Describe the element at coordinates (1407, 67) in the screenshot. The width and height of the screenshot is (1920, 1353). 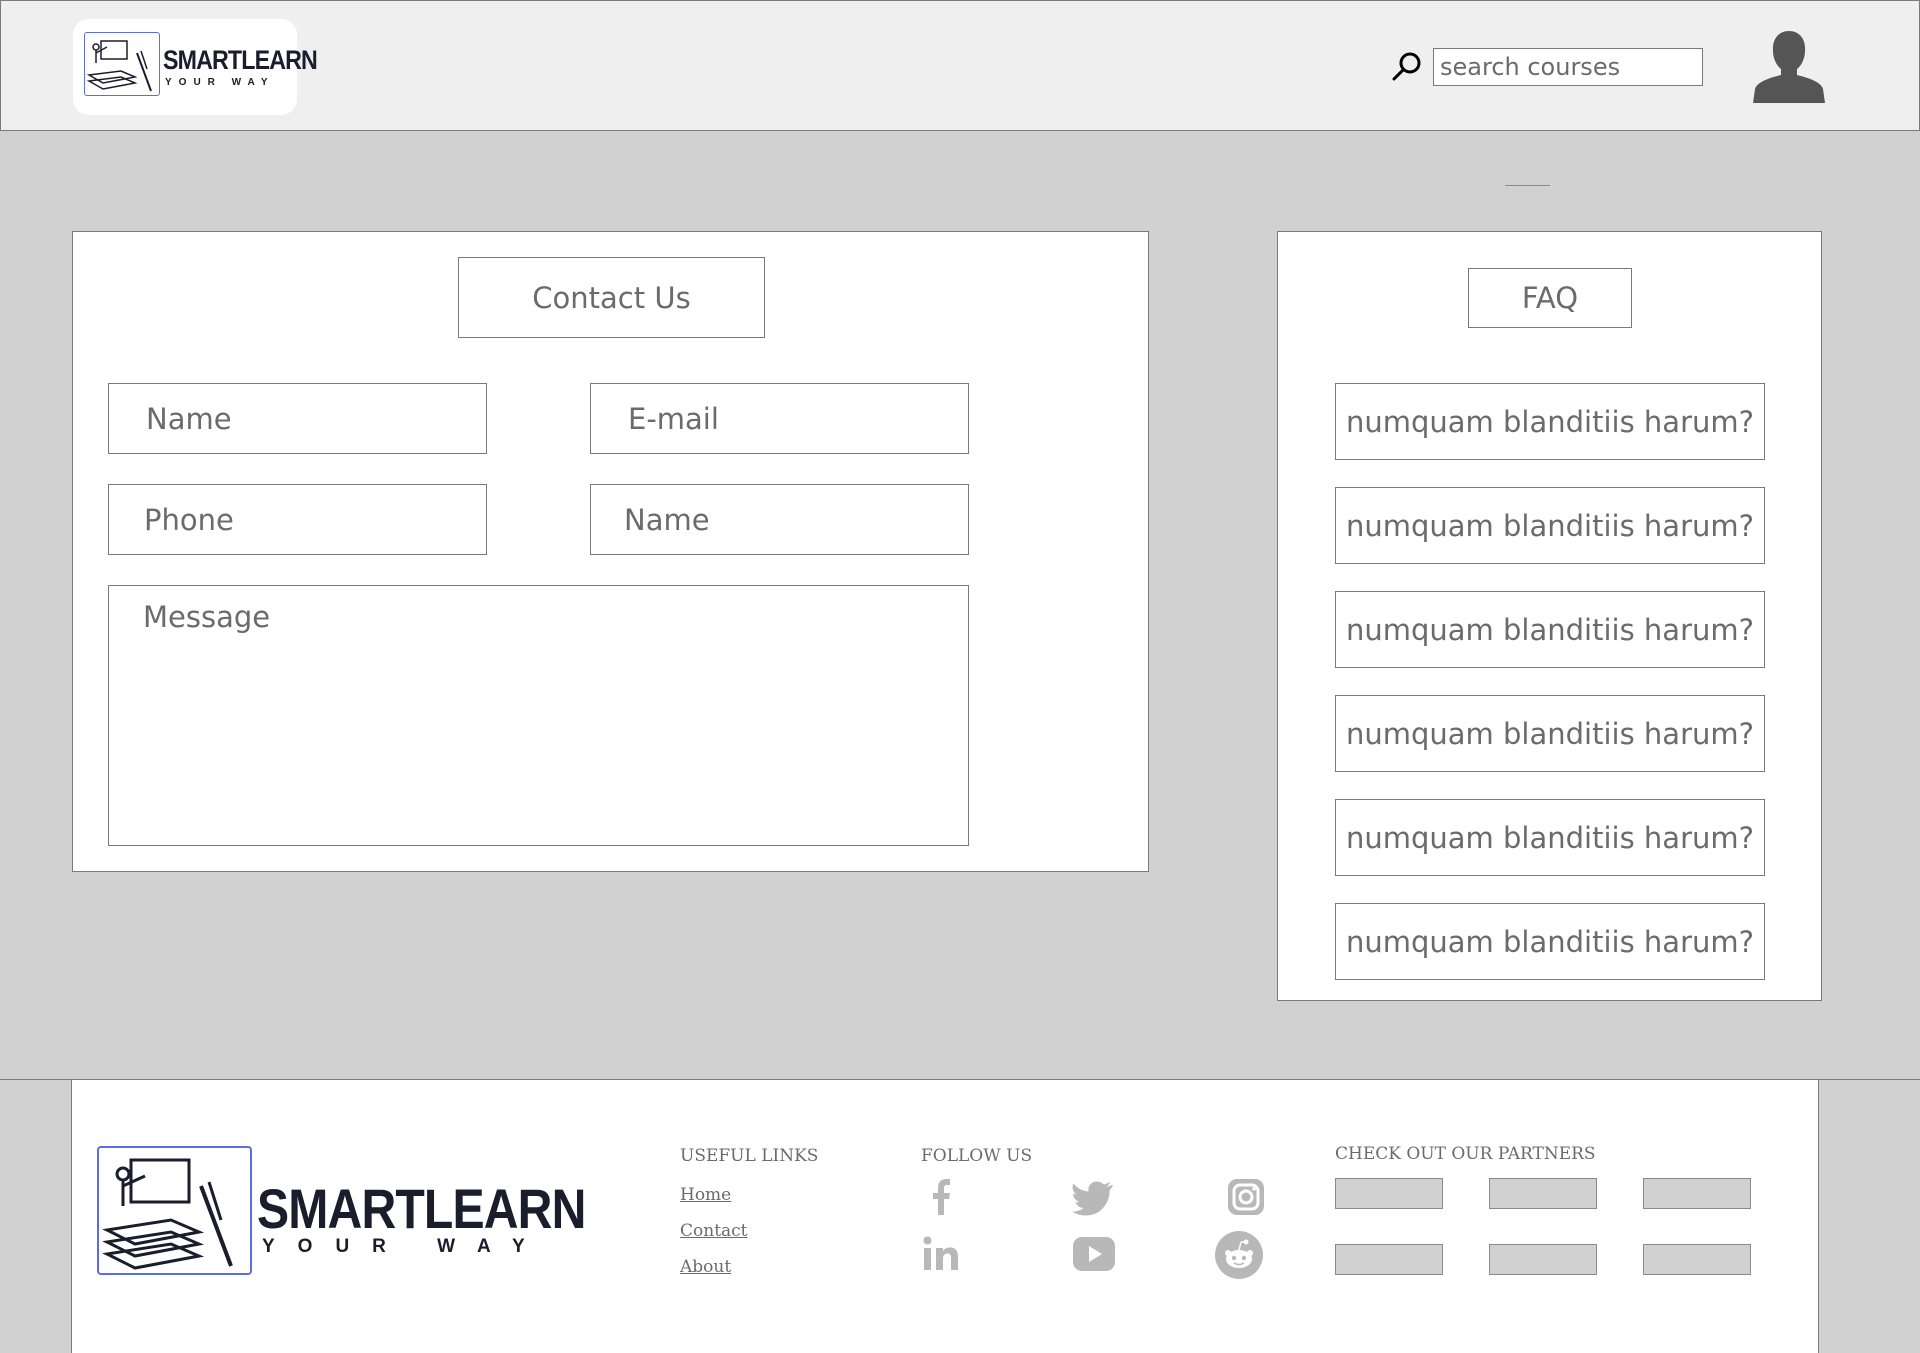
I see `search-icon` at that location.